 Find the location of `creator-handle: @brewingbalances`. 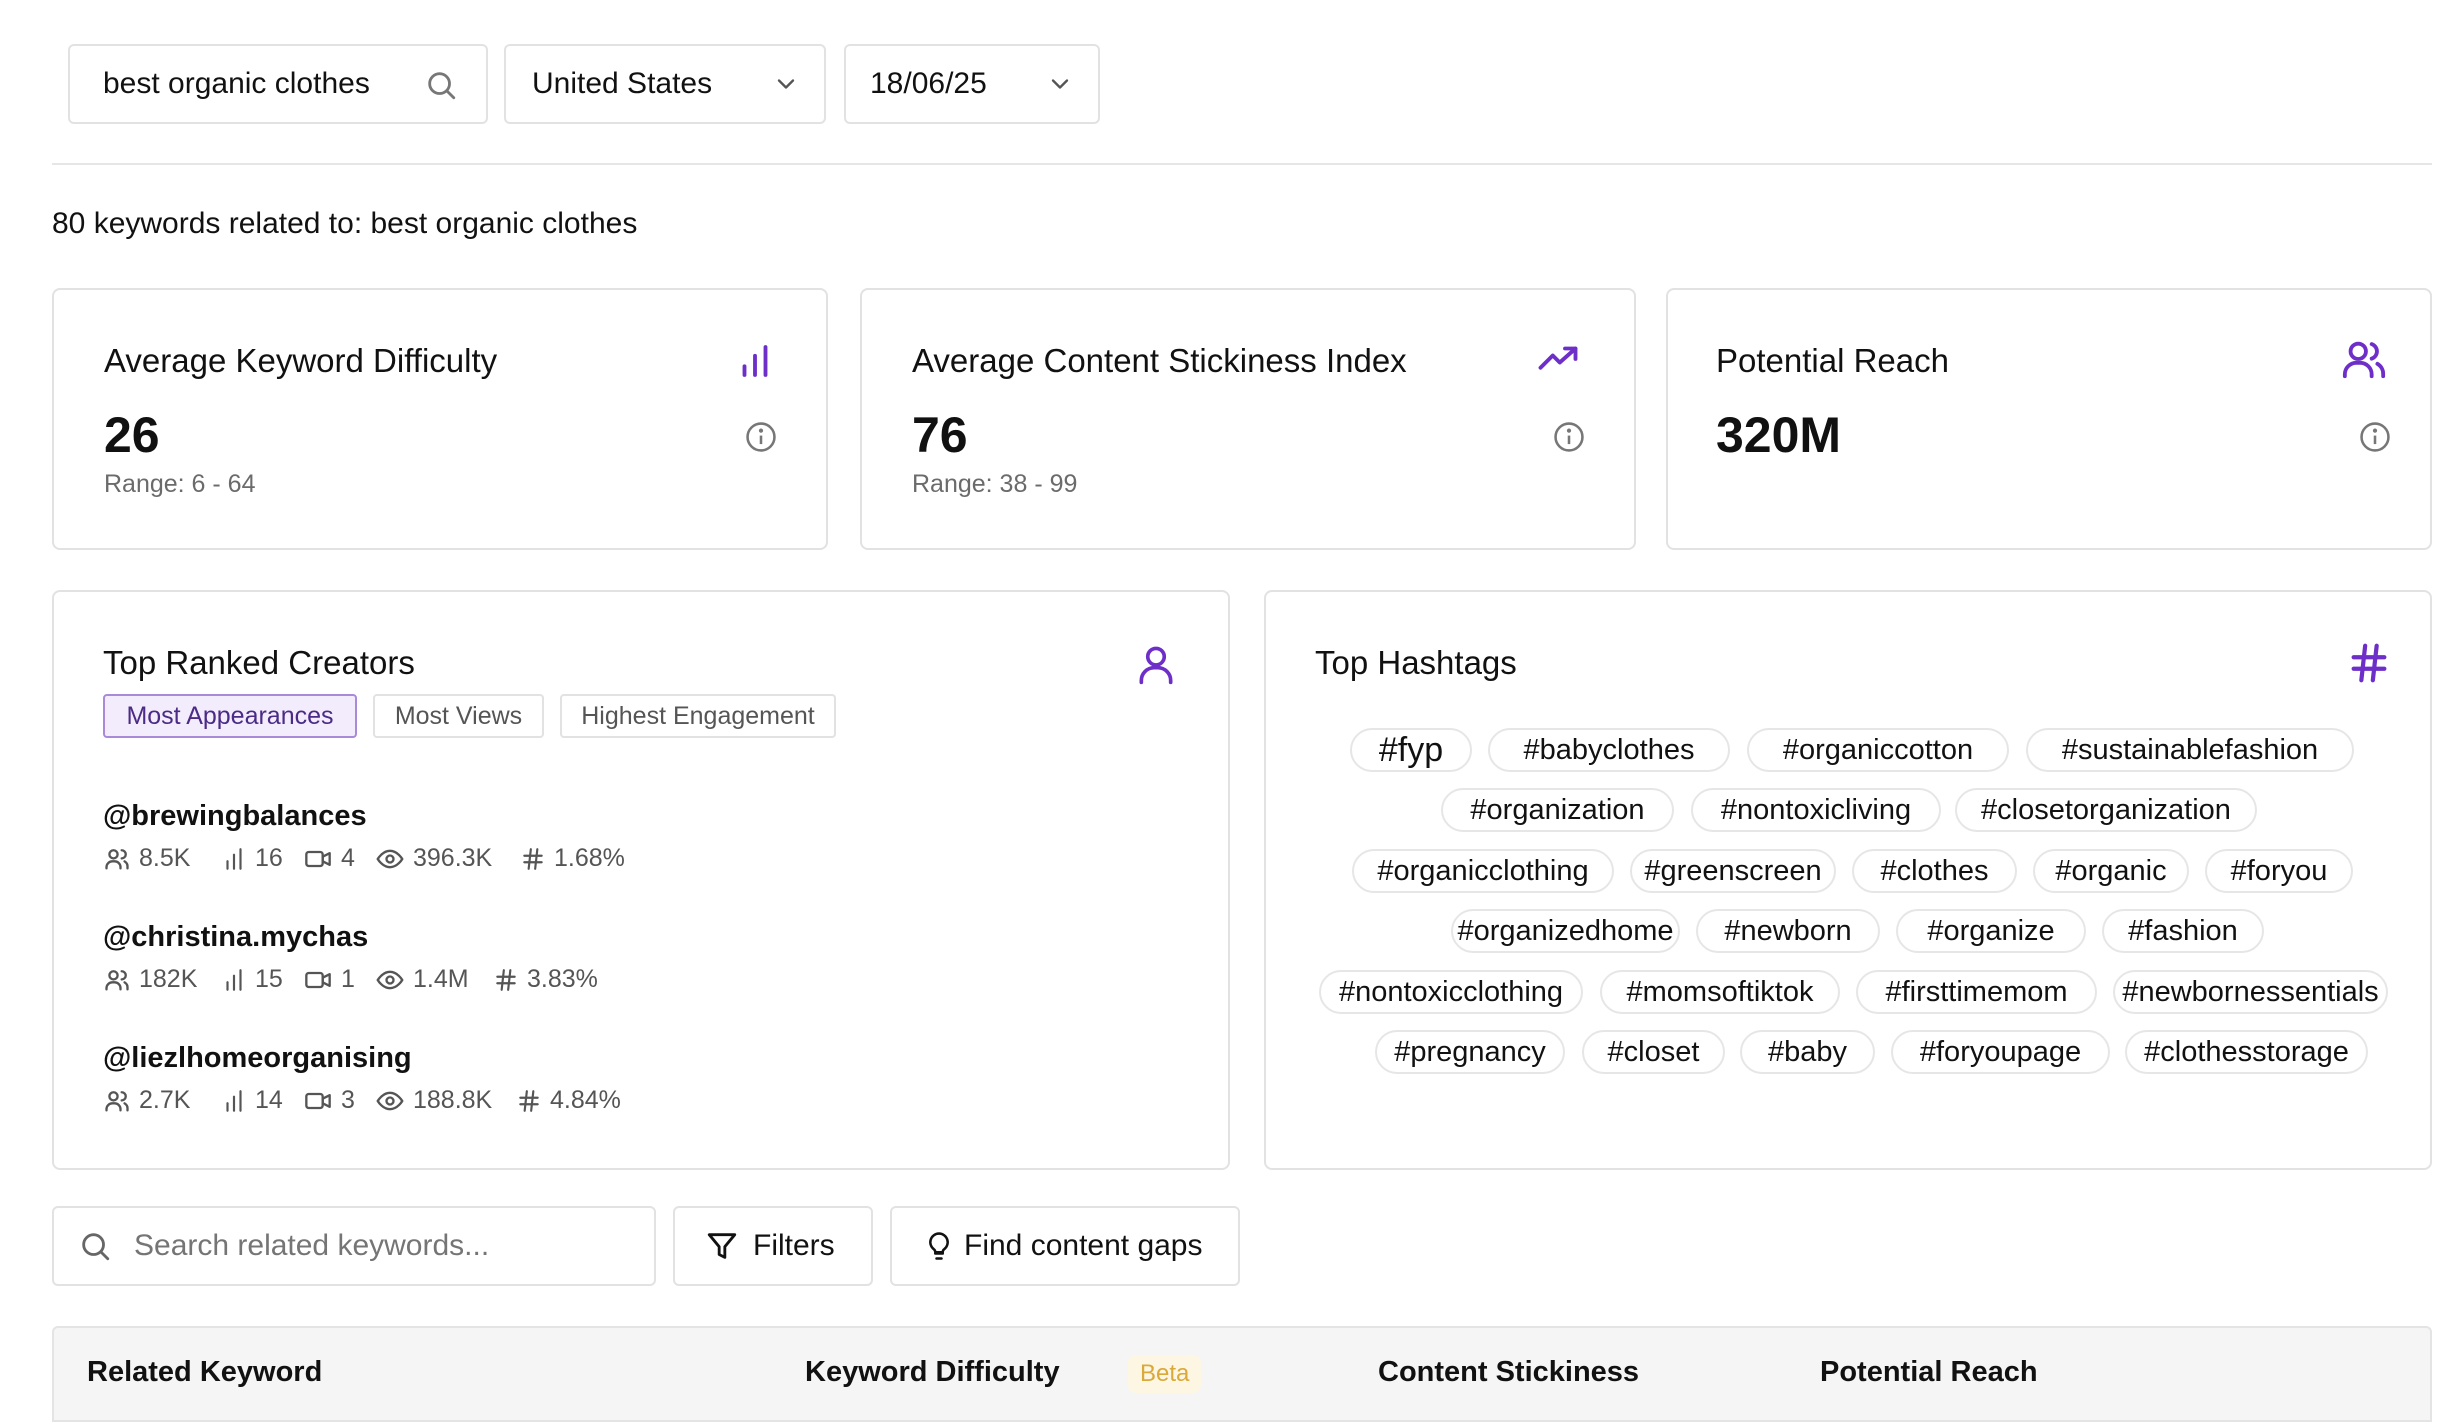

creator-handle: @brewingbalances is located at coordinates (235, 816).